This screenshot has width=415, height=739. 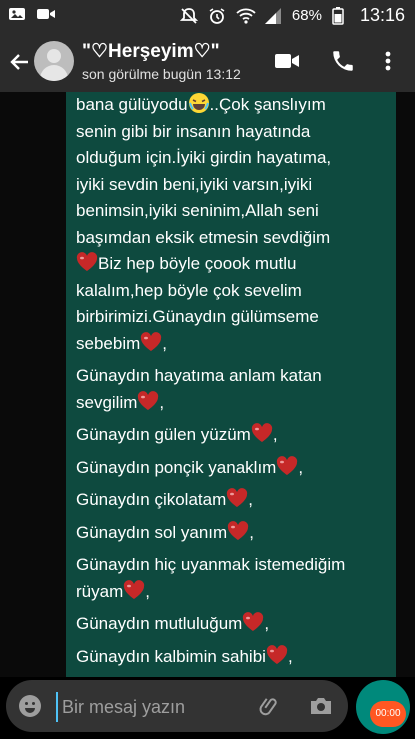 What do you see at coordinates (306, 15) in the screenshot?
I see `battery-percent: 68%` at bounding box center [306, 15].